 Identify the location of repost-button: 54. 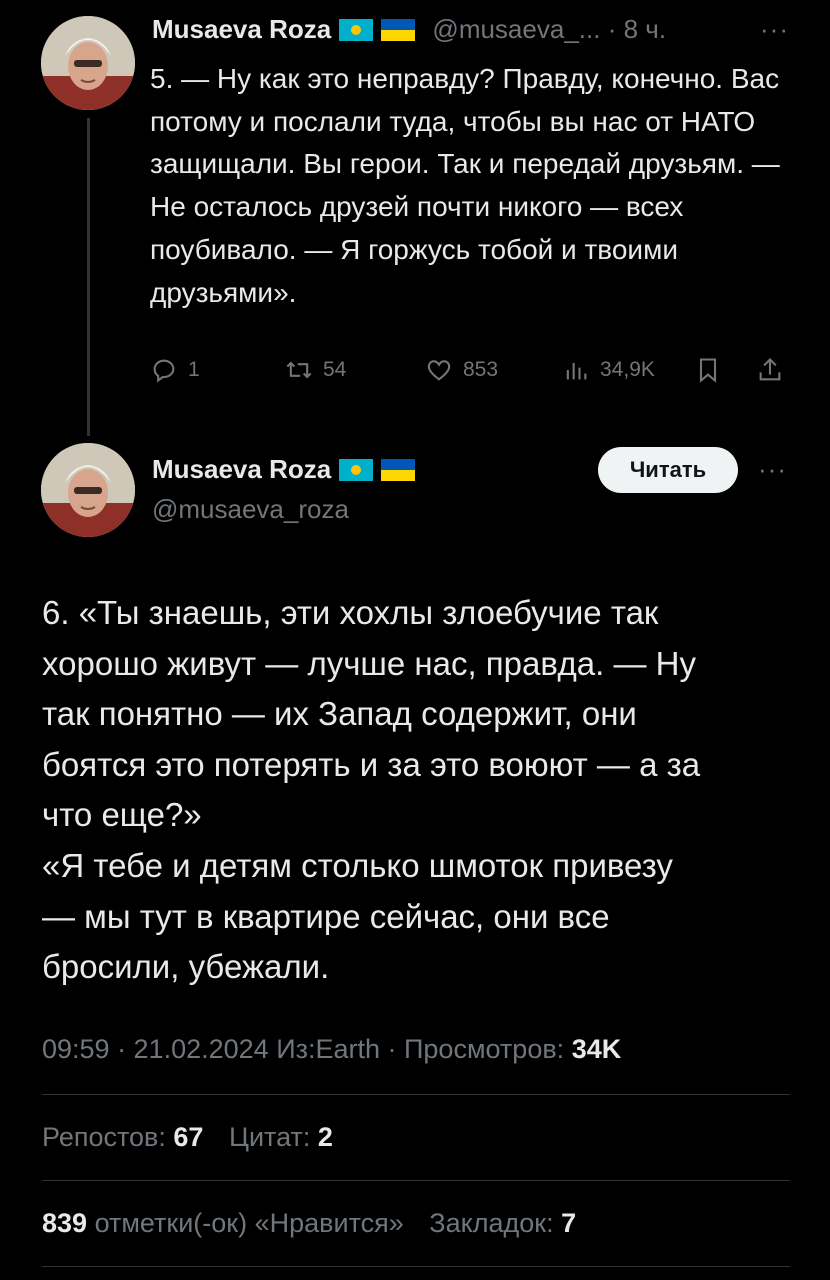
(315, 370).